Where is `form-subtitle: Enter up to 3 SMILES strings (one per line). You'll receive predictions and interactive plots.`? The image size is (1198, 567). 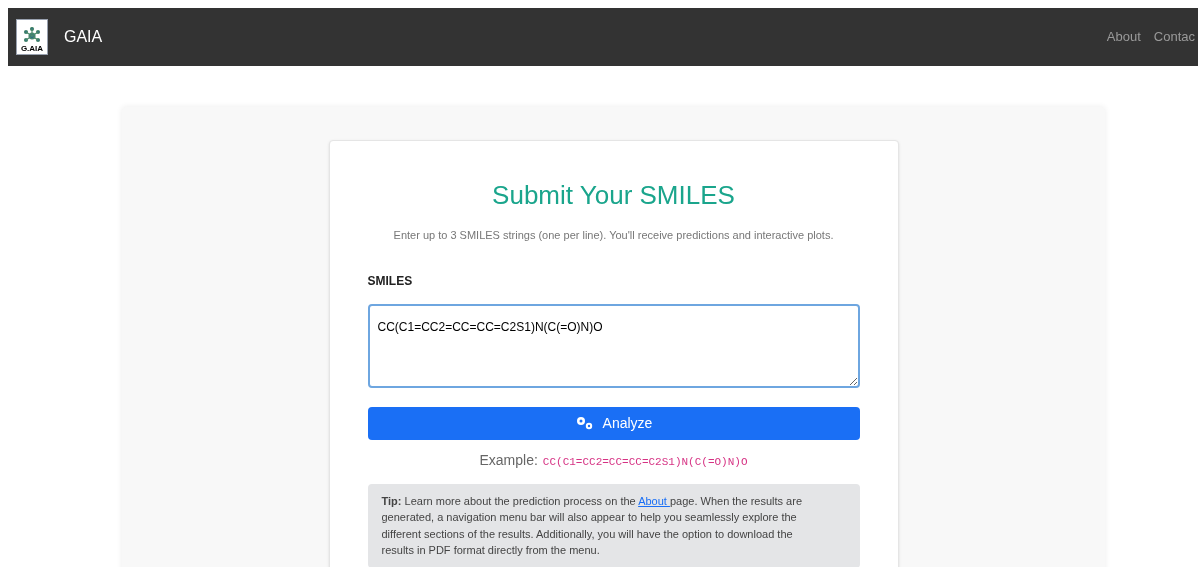
form-subtitle: Enter up to 3 SMILES strings (one per line). You'll receive predictions and interactive plots. is located at coordinates (613, 235).